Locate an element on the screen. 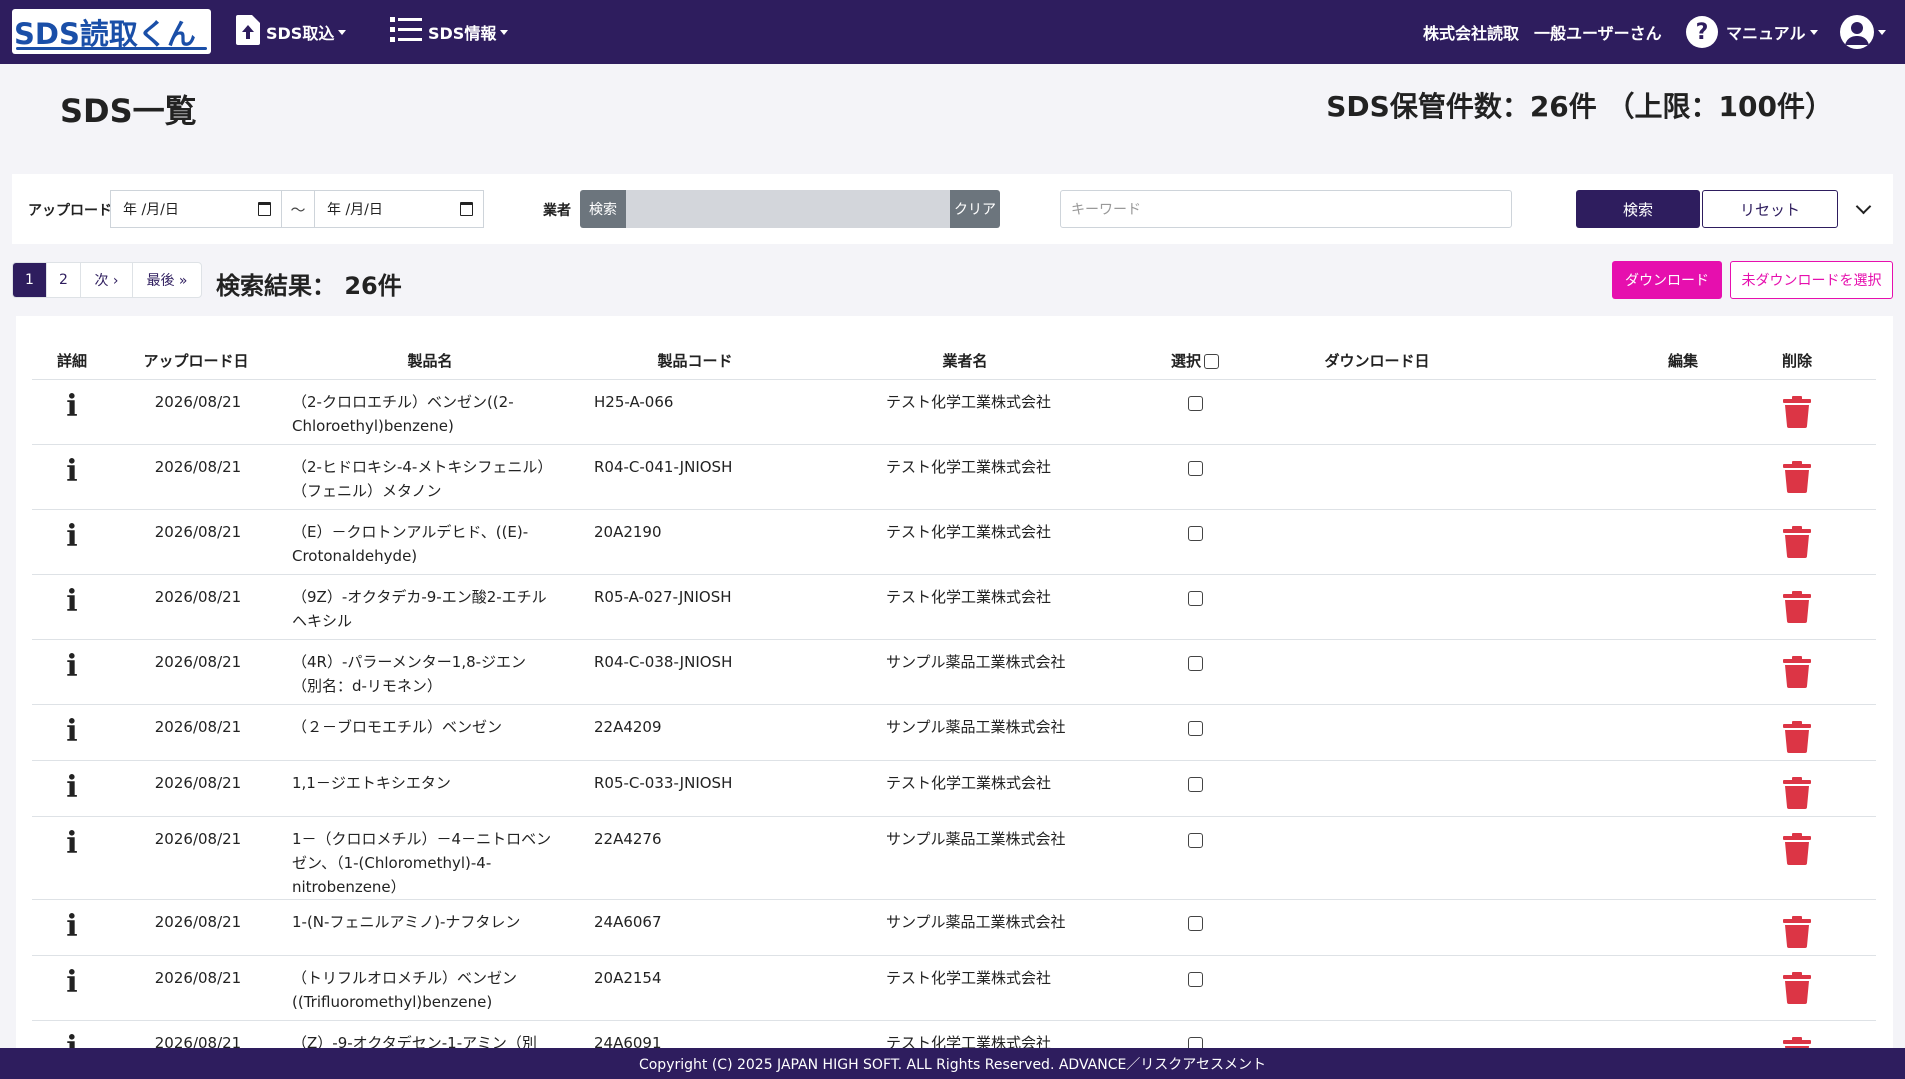  page-link-1: 1 is located at coordinates (30, 280).